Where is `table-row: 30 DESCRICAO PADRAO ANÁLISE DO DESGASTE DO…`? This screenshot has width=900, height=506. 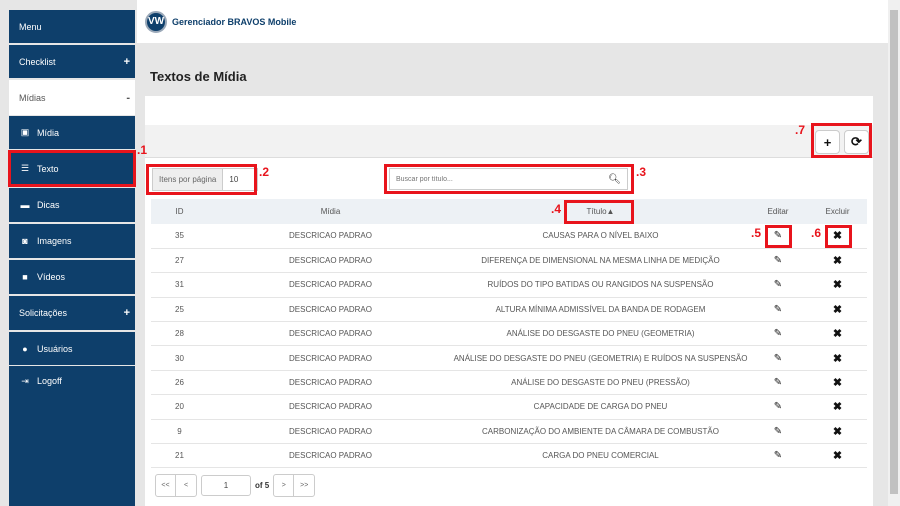 table-row: 30 DESCRICAO PADRAO ANÁLISE DO DESGASTE DO… is located at coordinates (509, 358).